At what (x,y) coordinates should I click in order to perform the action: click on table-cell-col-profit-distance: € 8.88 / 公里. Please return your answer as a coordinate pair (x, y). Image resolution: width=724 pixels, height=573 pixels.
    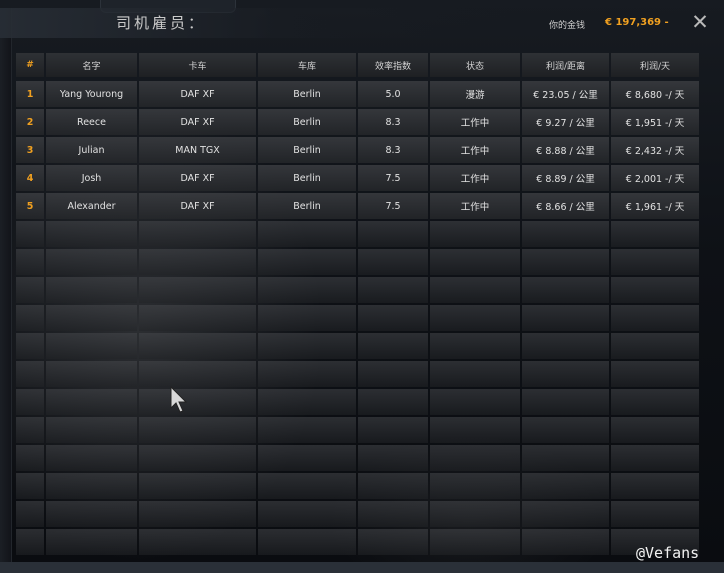
    Looking at the image, I should click on (565, 150).